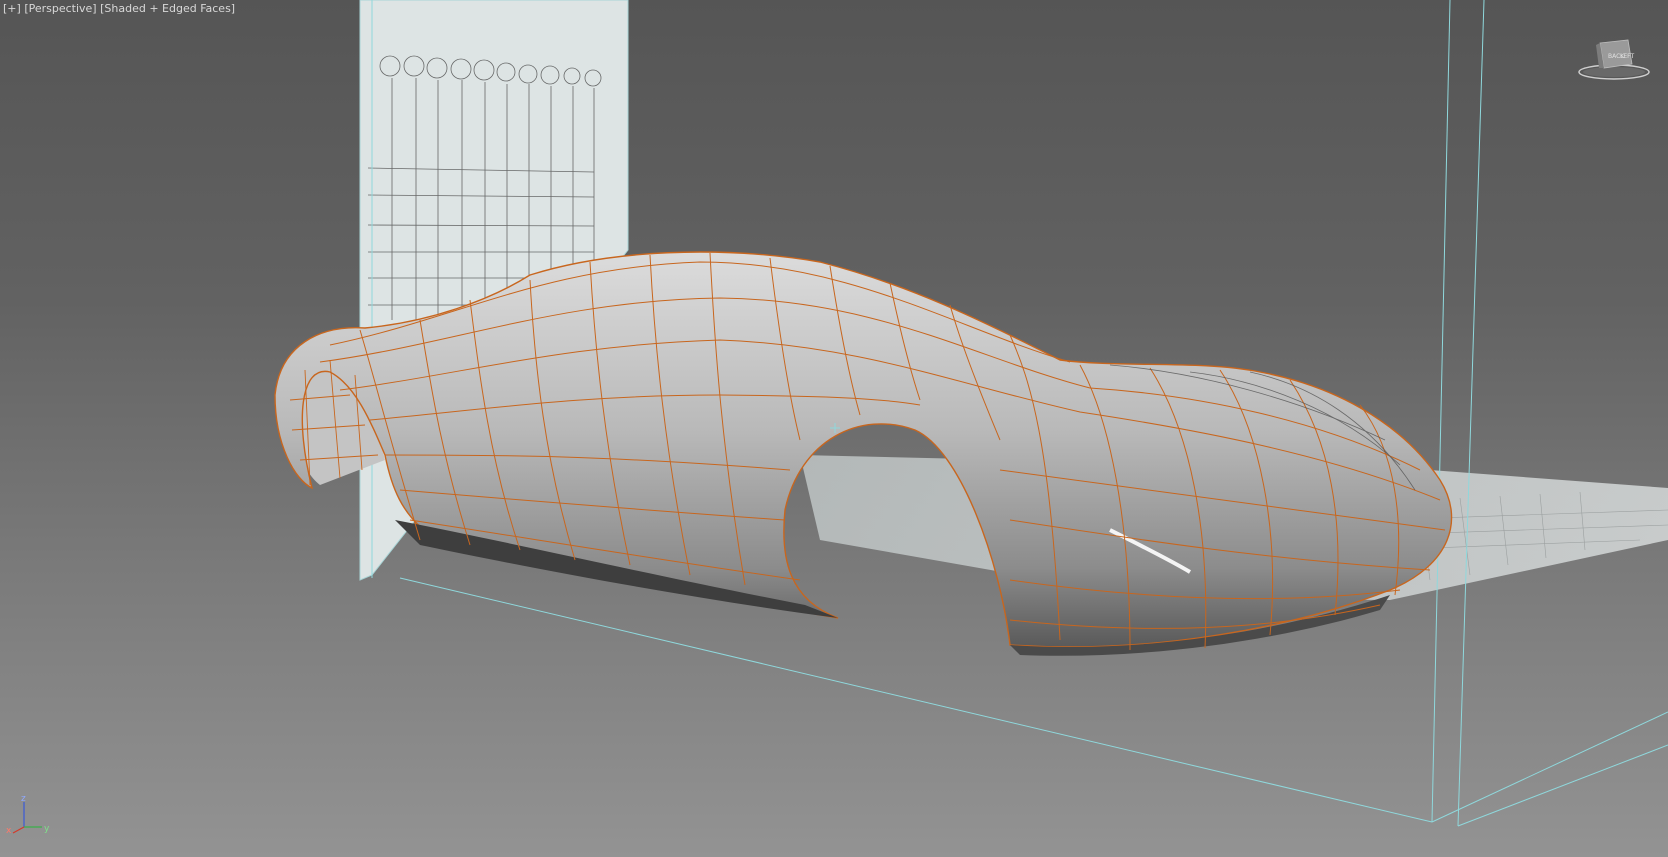 This screenshot has height=857, width=1668. What do you see at coordinates (47, 829) in the screenshot?
I see `axis-y-label: y` at bounding box center [47, 829].